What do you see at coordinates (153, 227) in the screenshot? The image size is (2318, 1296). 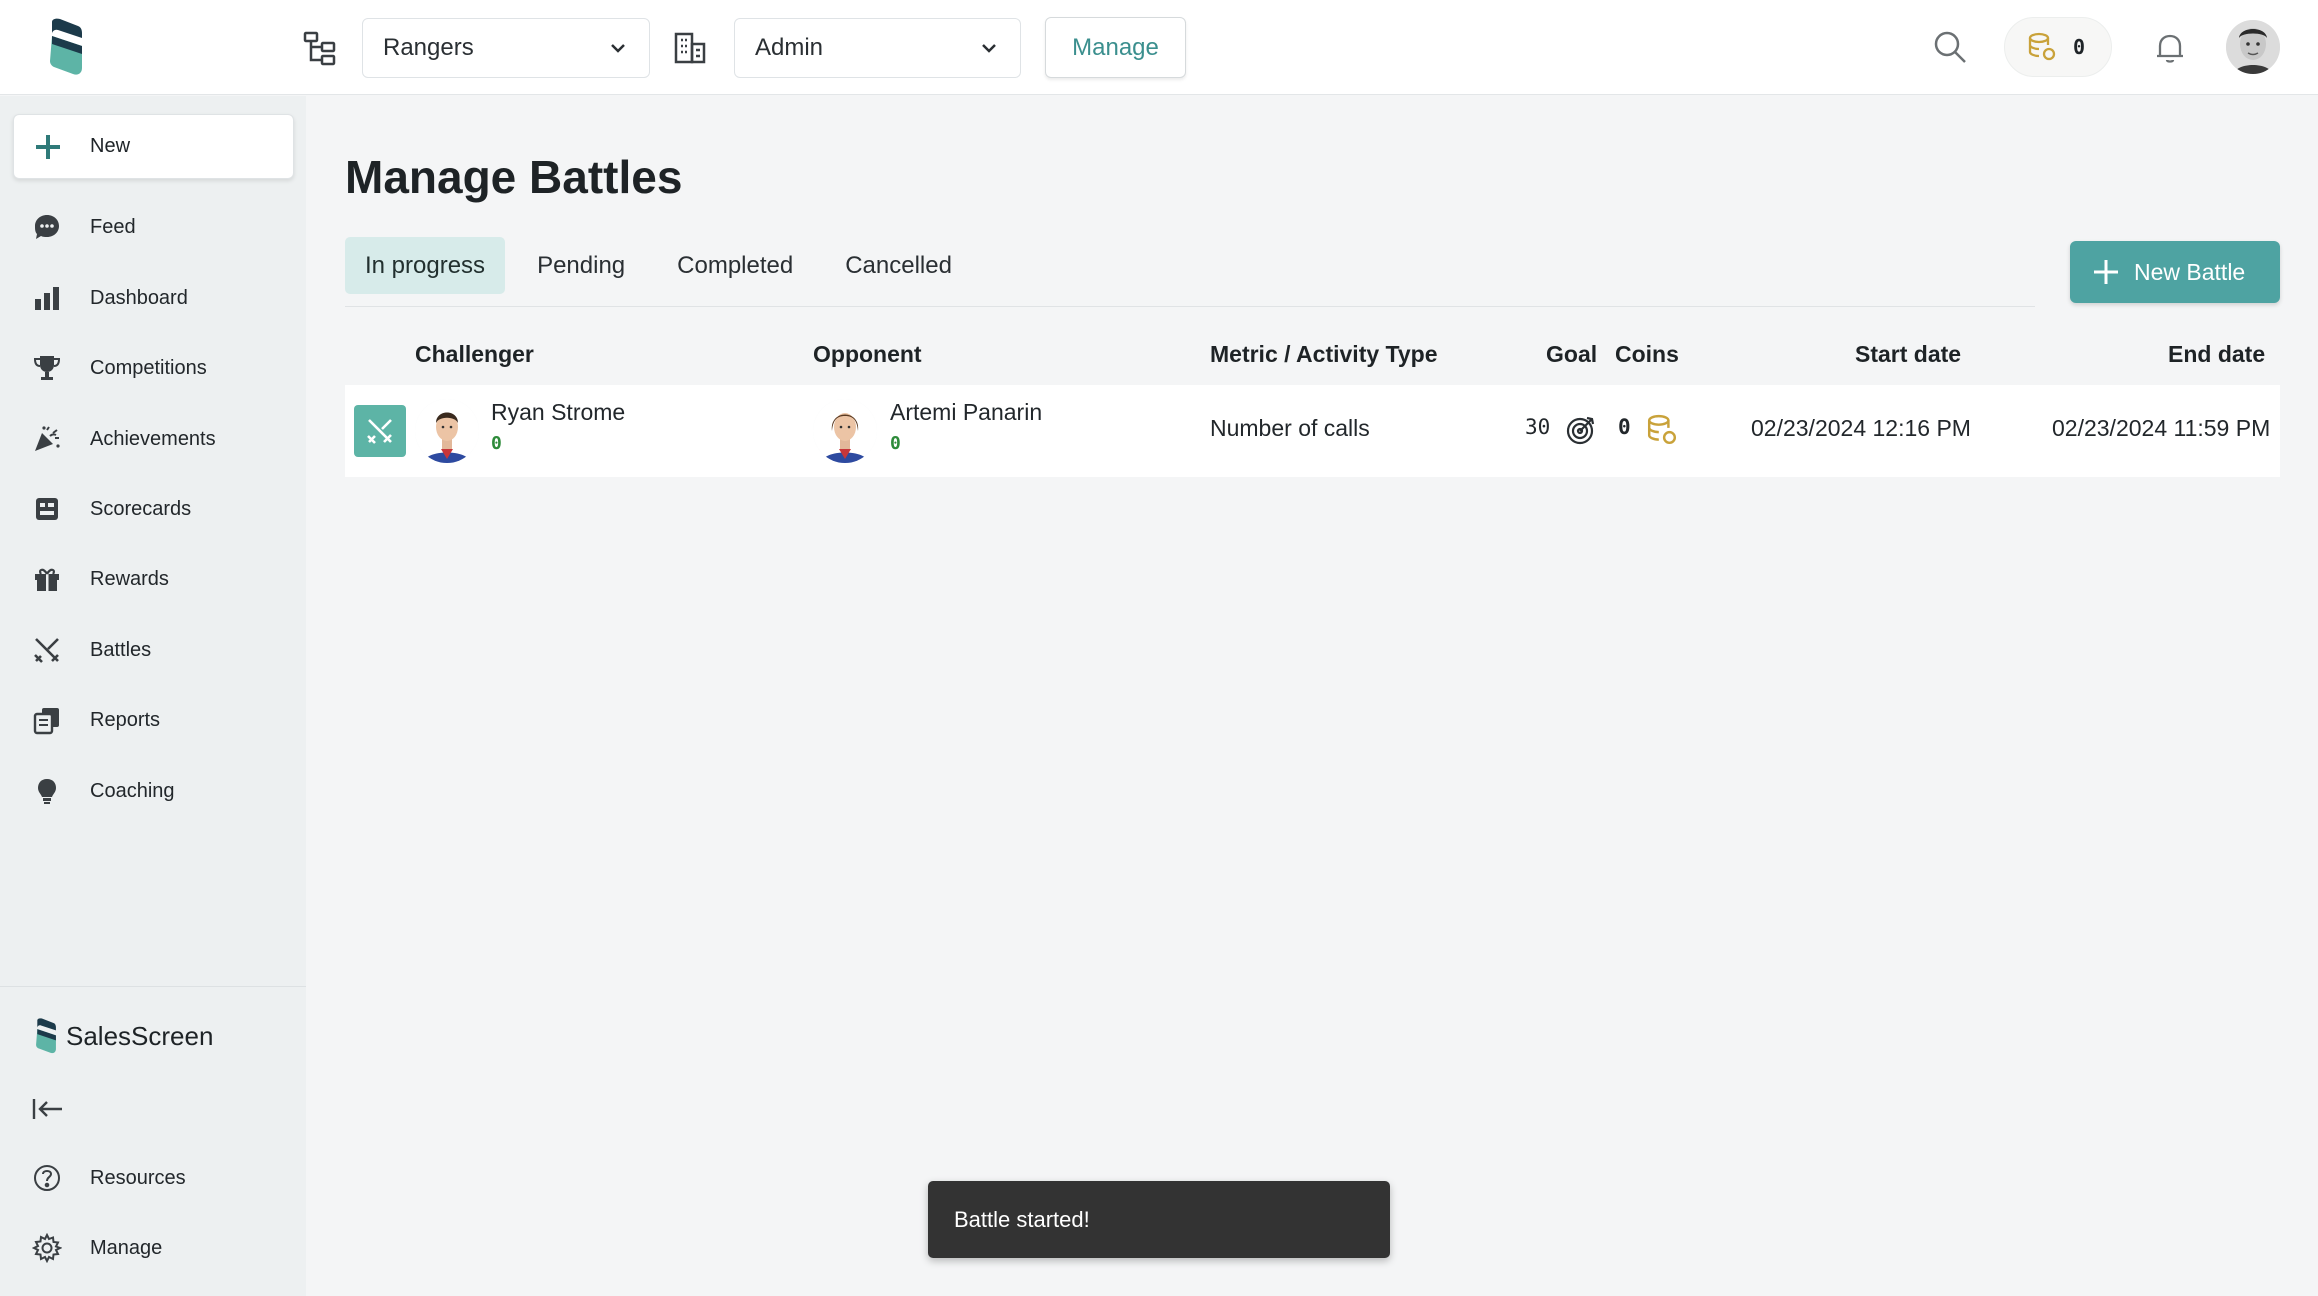 I see `sidebar-item-feed: Feed` at bounding box center [153, 227].